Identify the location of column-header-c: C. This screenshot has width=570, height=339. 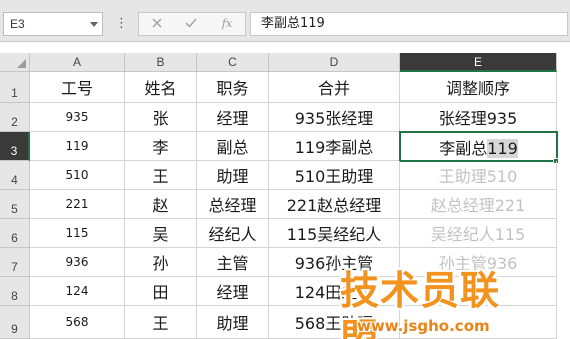
(233, 62).